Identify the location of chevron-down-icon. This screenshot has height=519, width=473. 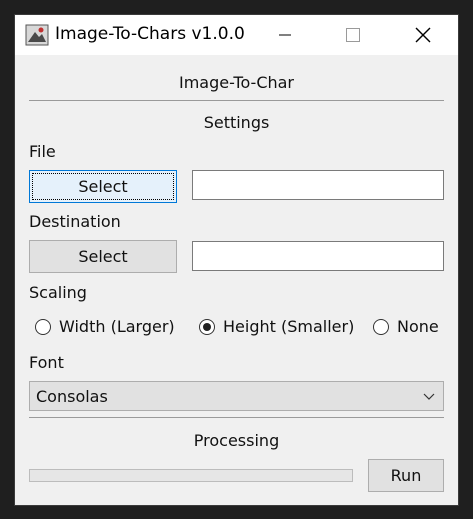
(429, 396).